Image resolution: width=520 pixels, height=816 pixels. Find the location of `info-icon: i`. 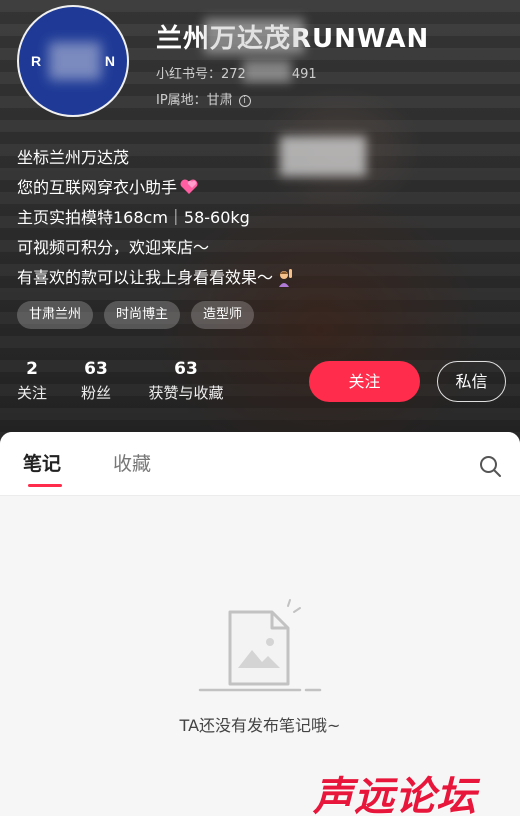

info-icon: i is located at coordinates (244, 101).